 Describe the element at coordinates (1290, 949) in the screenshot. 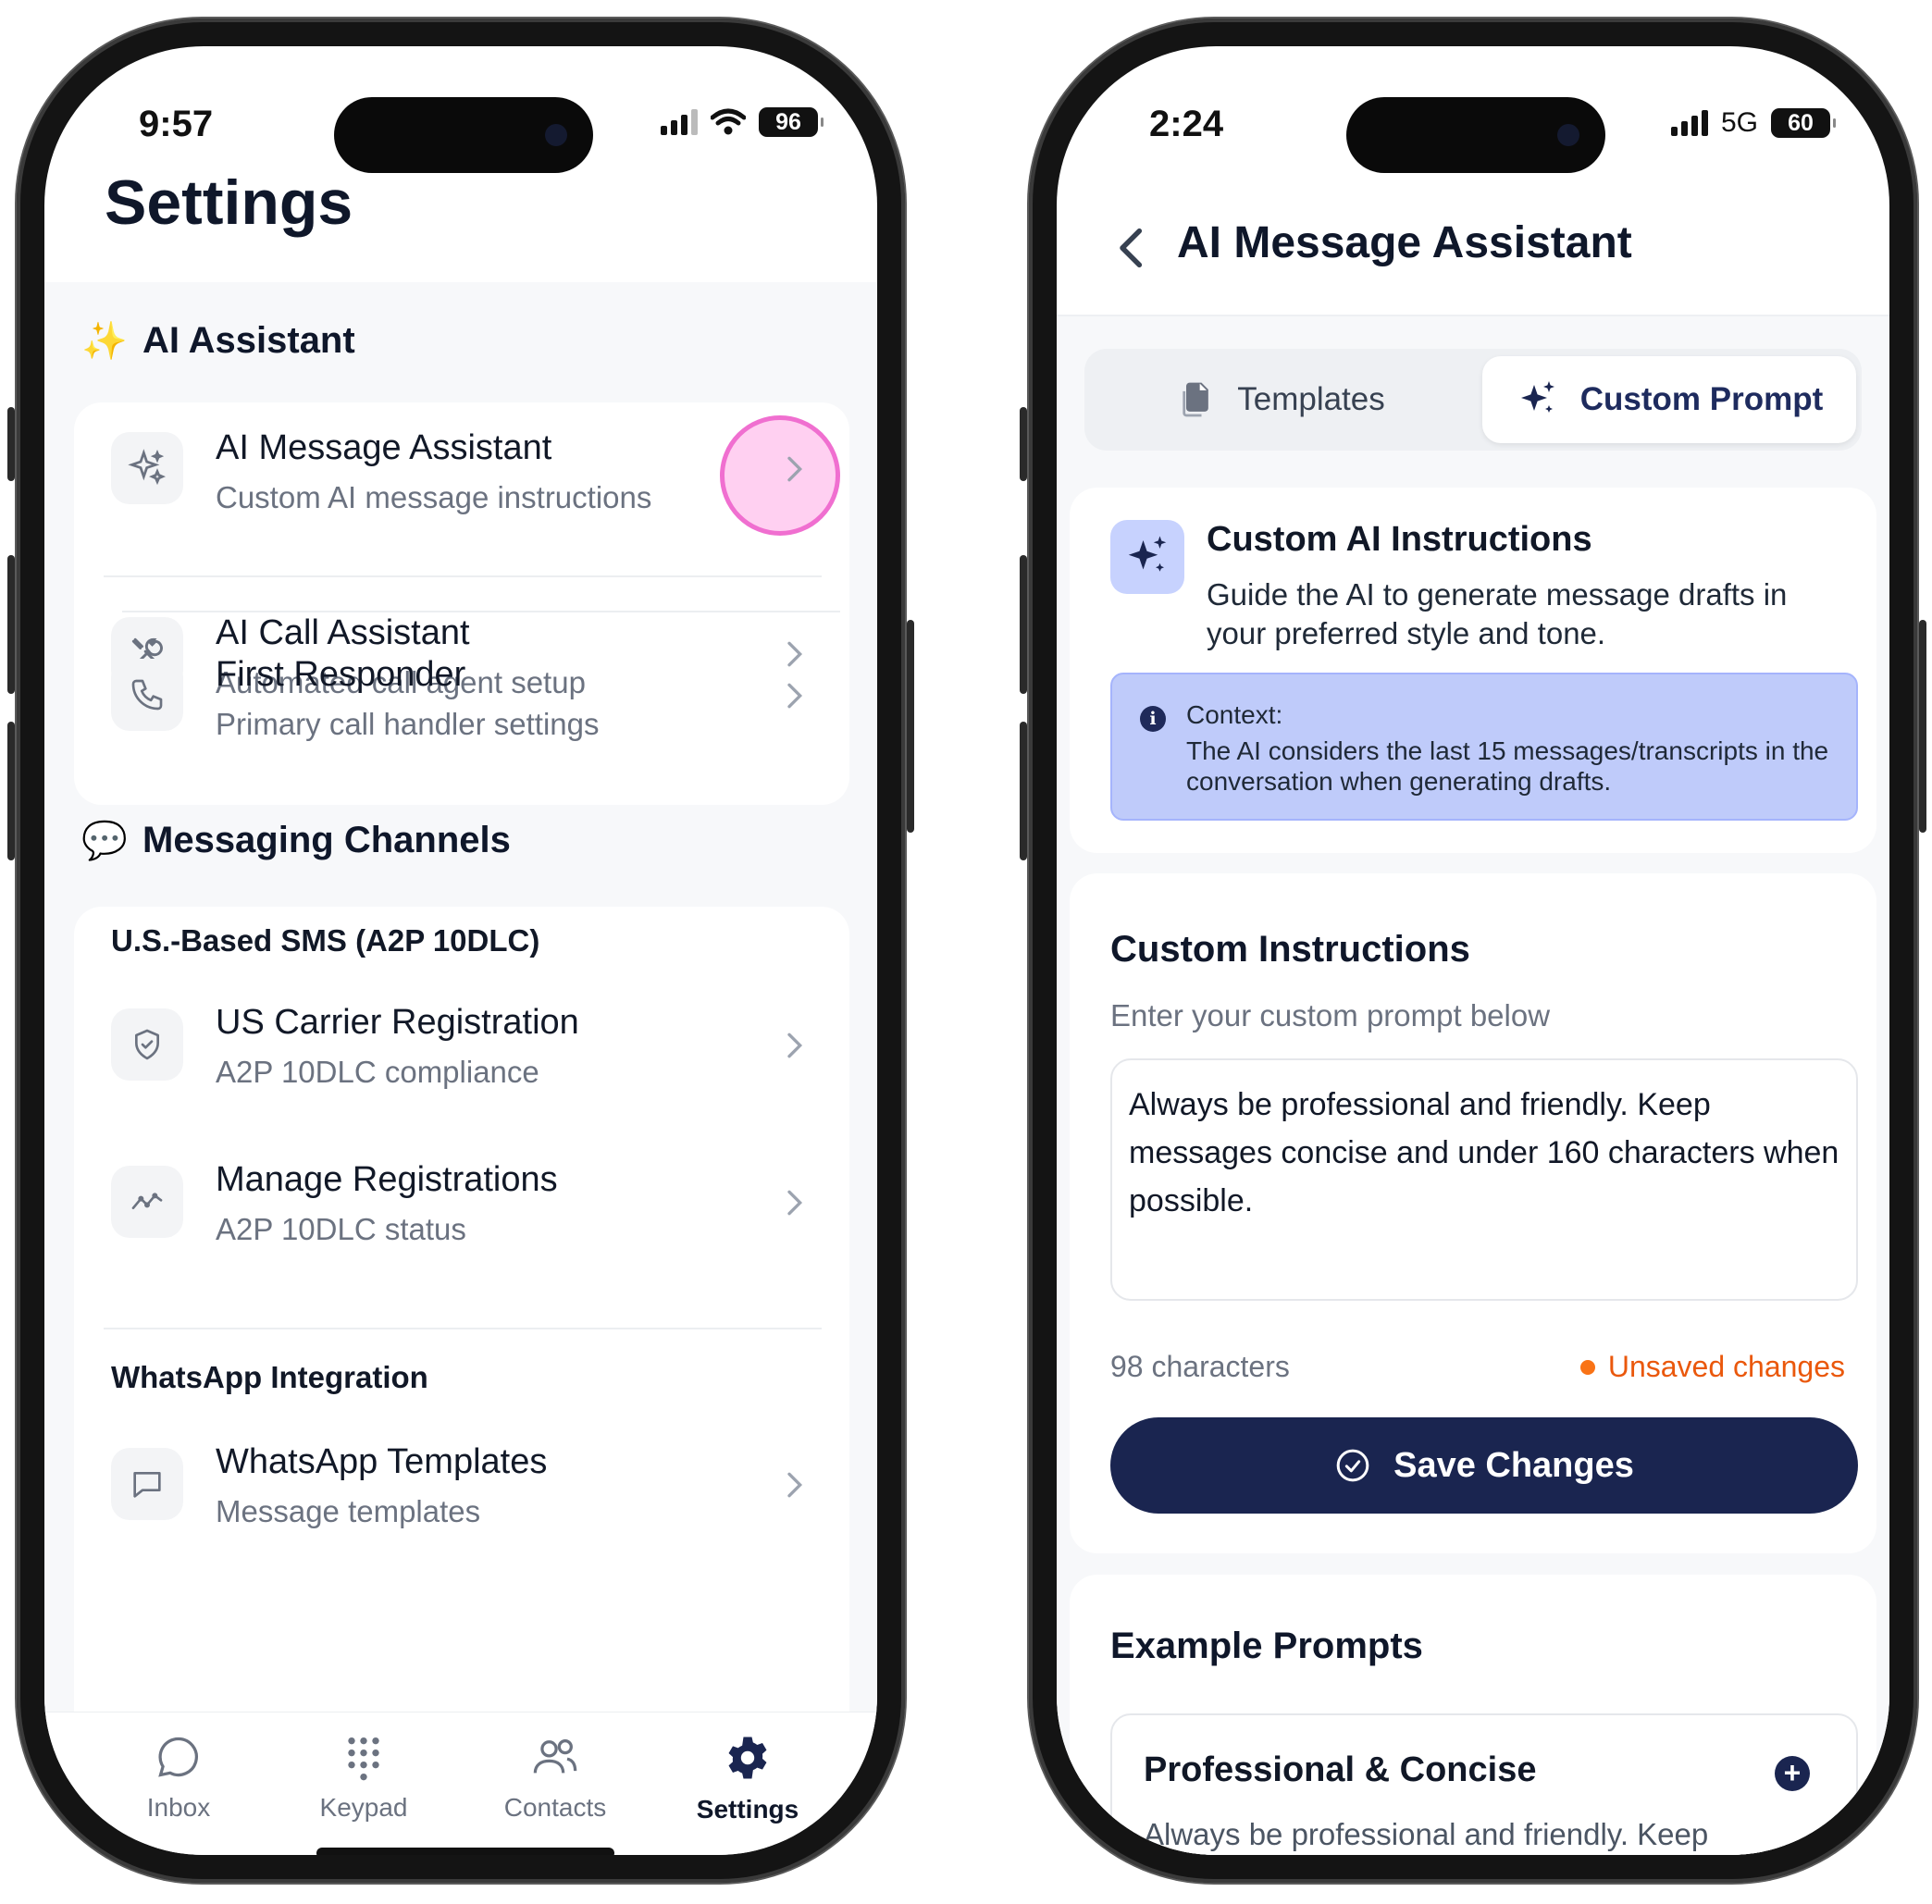

I see `section-heading: Custom Instructions` at that location.